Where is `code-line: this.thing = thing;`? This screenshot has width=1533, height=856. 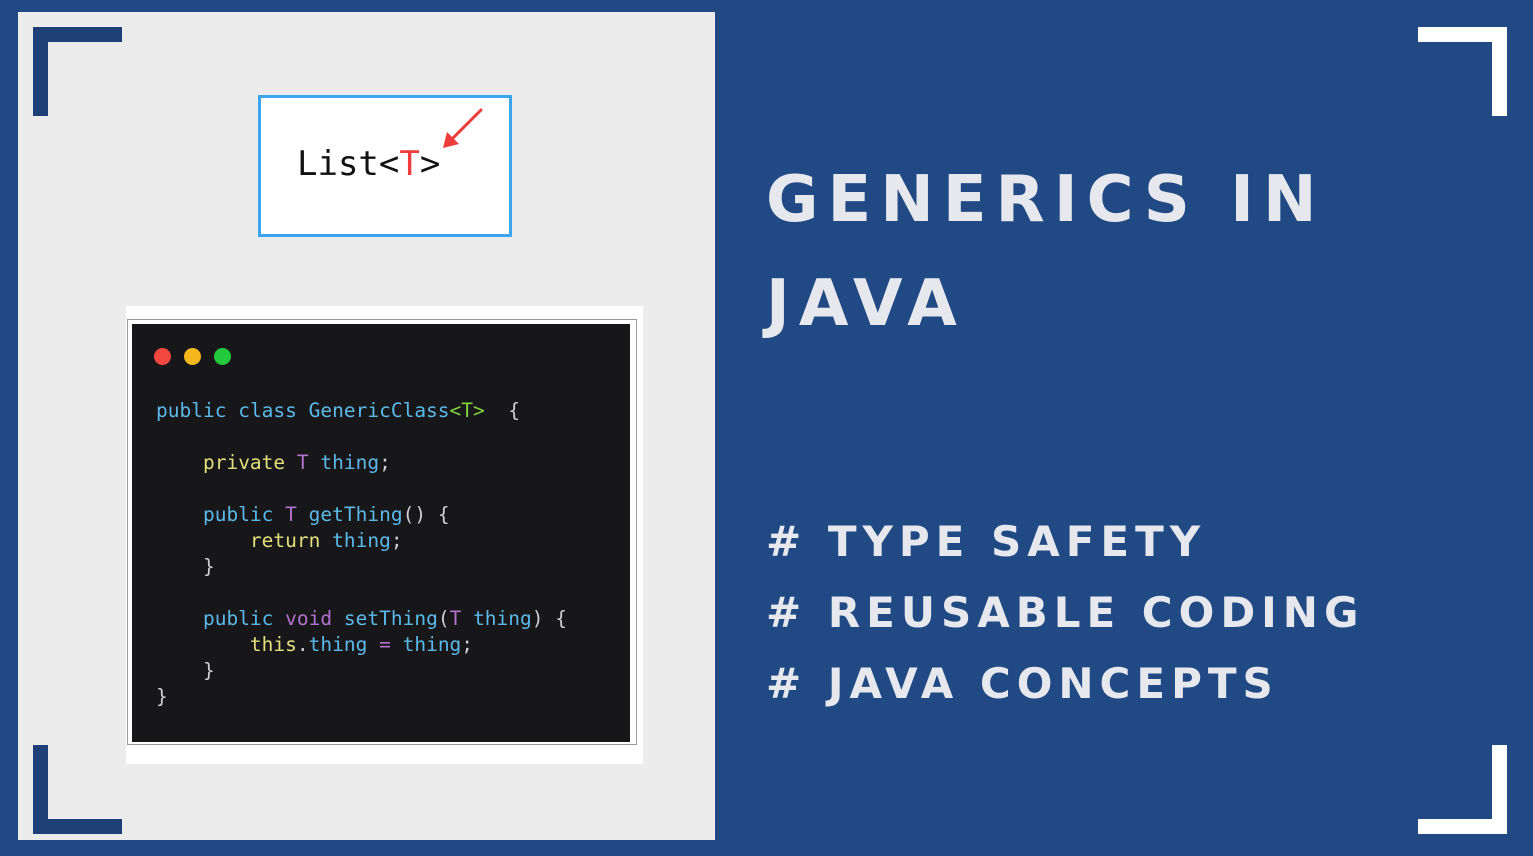 code-line: this.thing = thing; is located at coordinates (361, 644).